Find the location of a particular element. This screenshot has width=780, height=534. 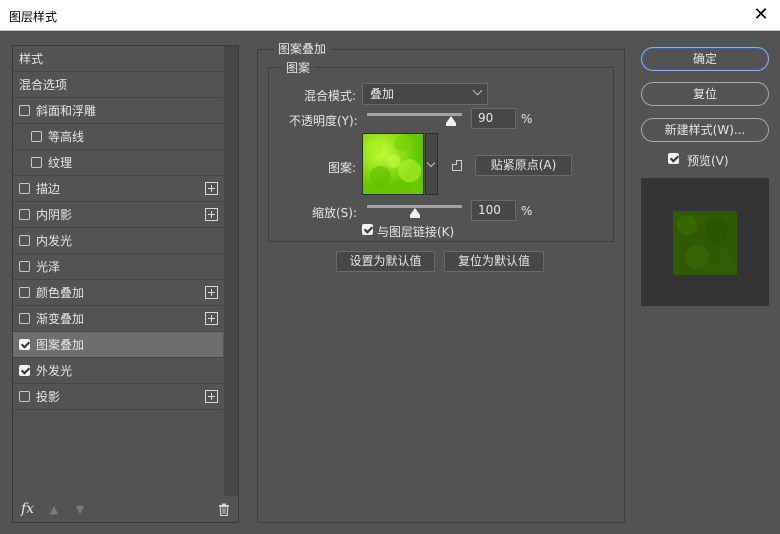

set-default-button: 设置为默认值 is located at coordinates (385, 261).